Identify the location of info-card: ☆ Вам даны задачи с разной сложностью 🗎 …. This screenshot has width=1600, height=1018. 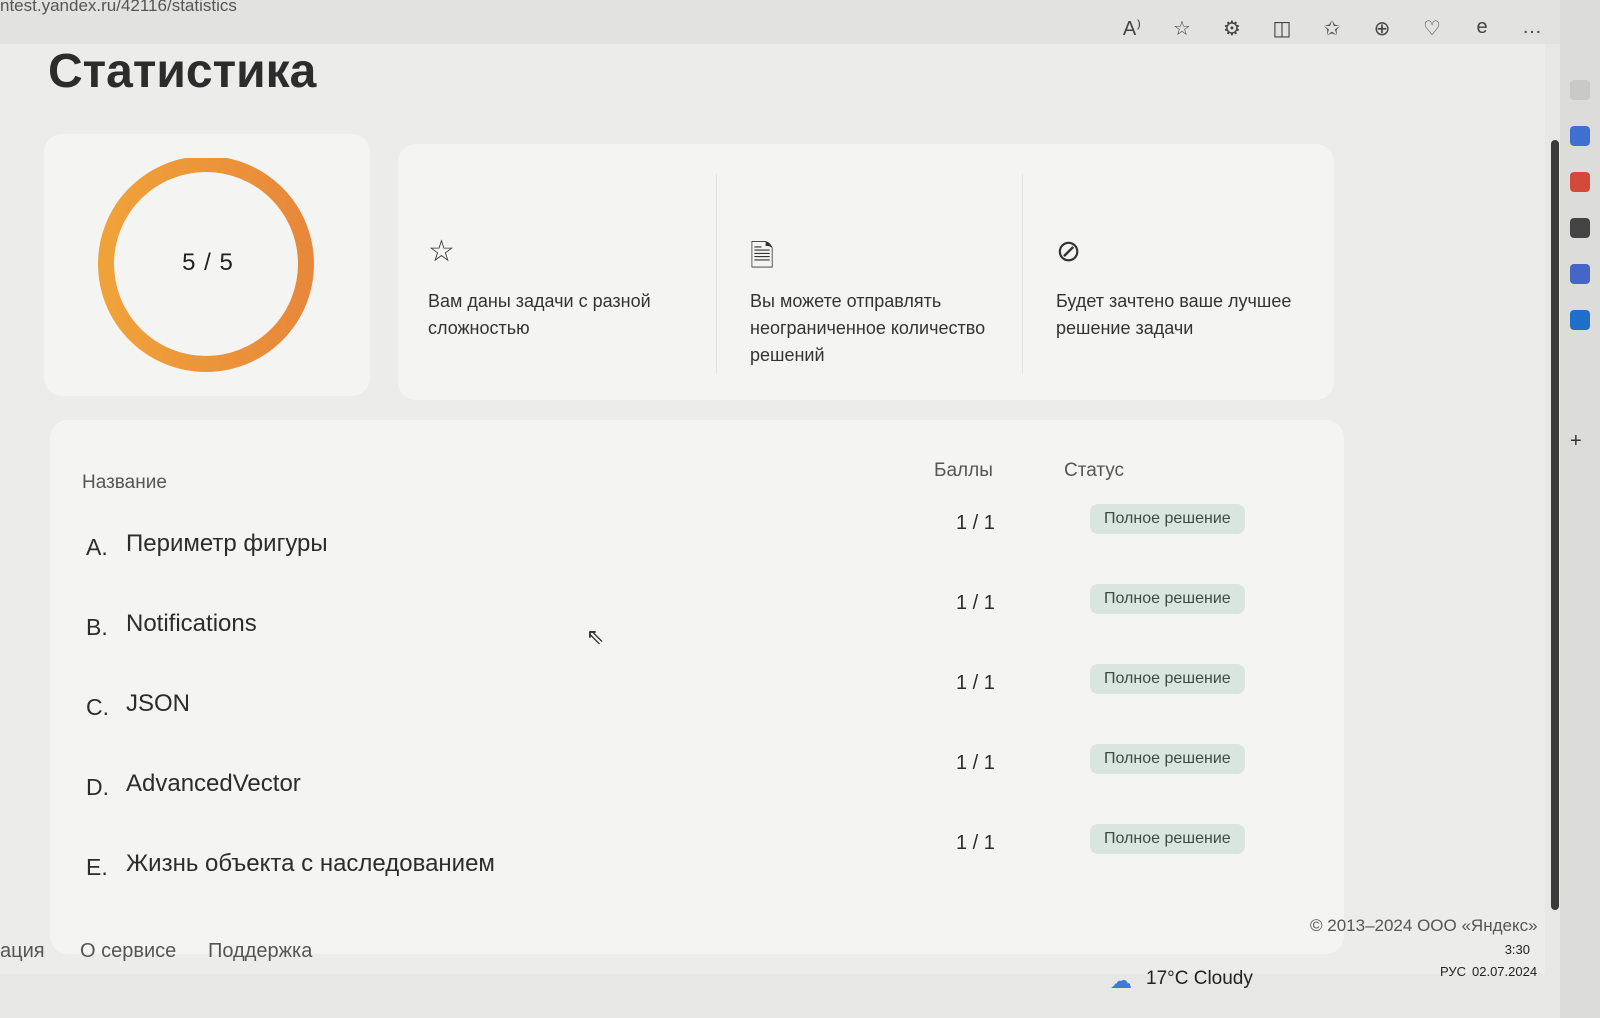
(866, 272).